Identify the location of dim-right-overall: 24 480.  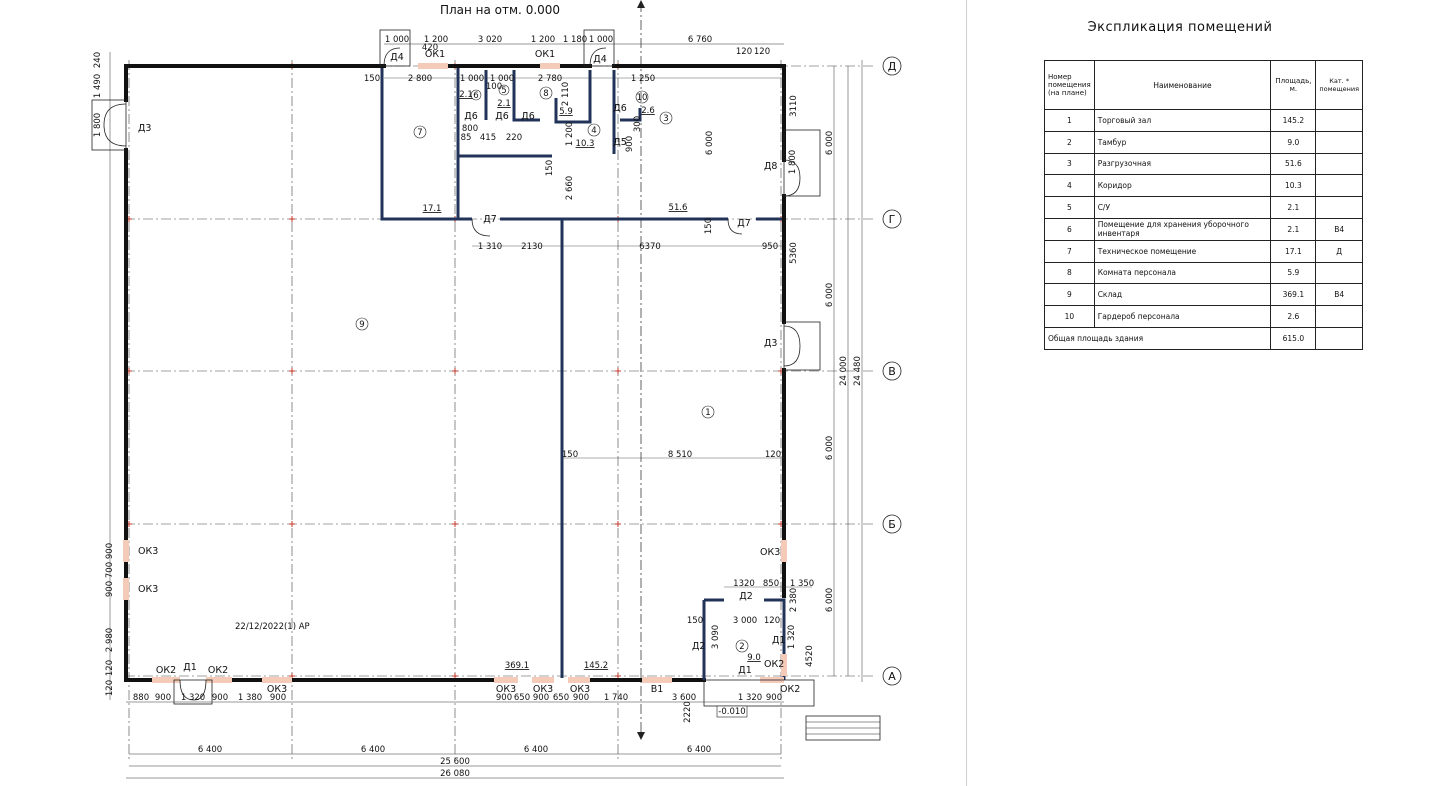
(858, 371).